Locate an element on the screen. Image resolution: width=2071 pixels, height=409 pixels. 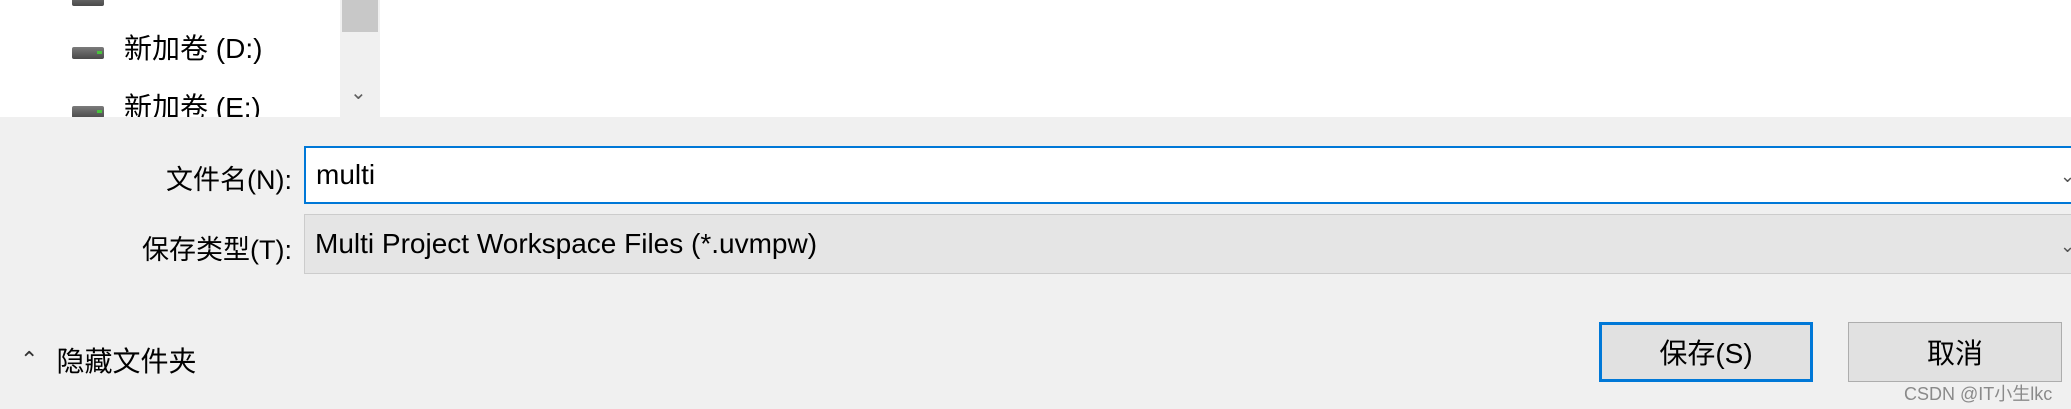
tree-item-partial is located at coordinates (98, 7).